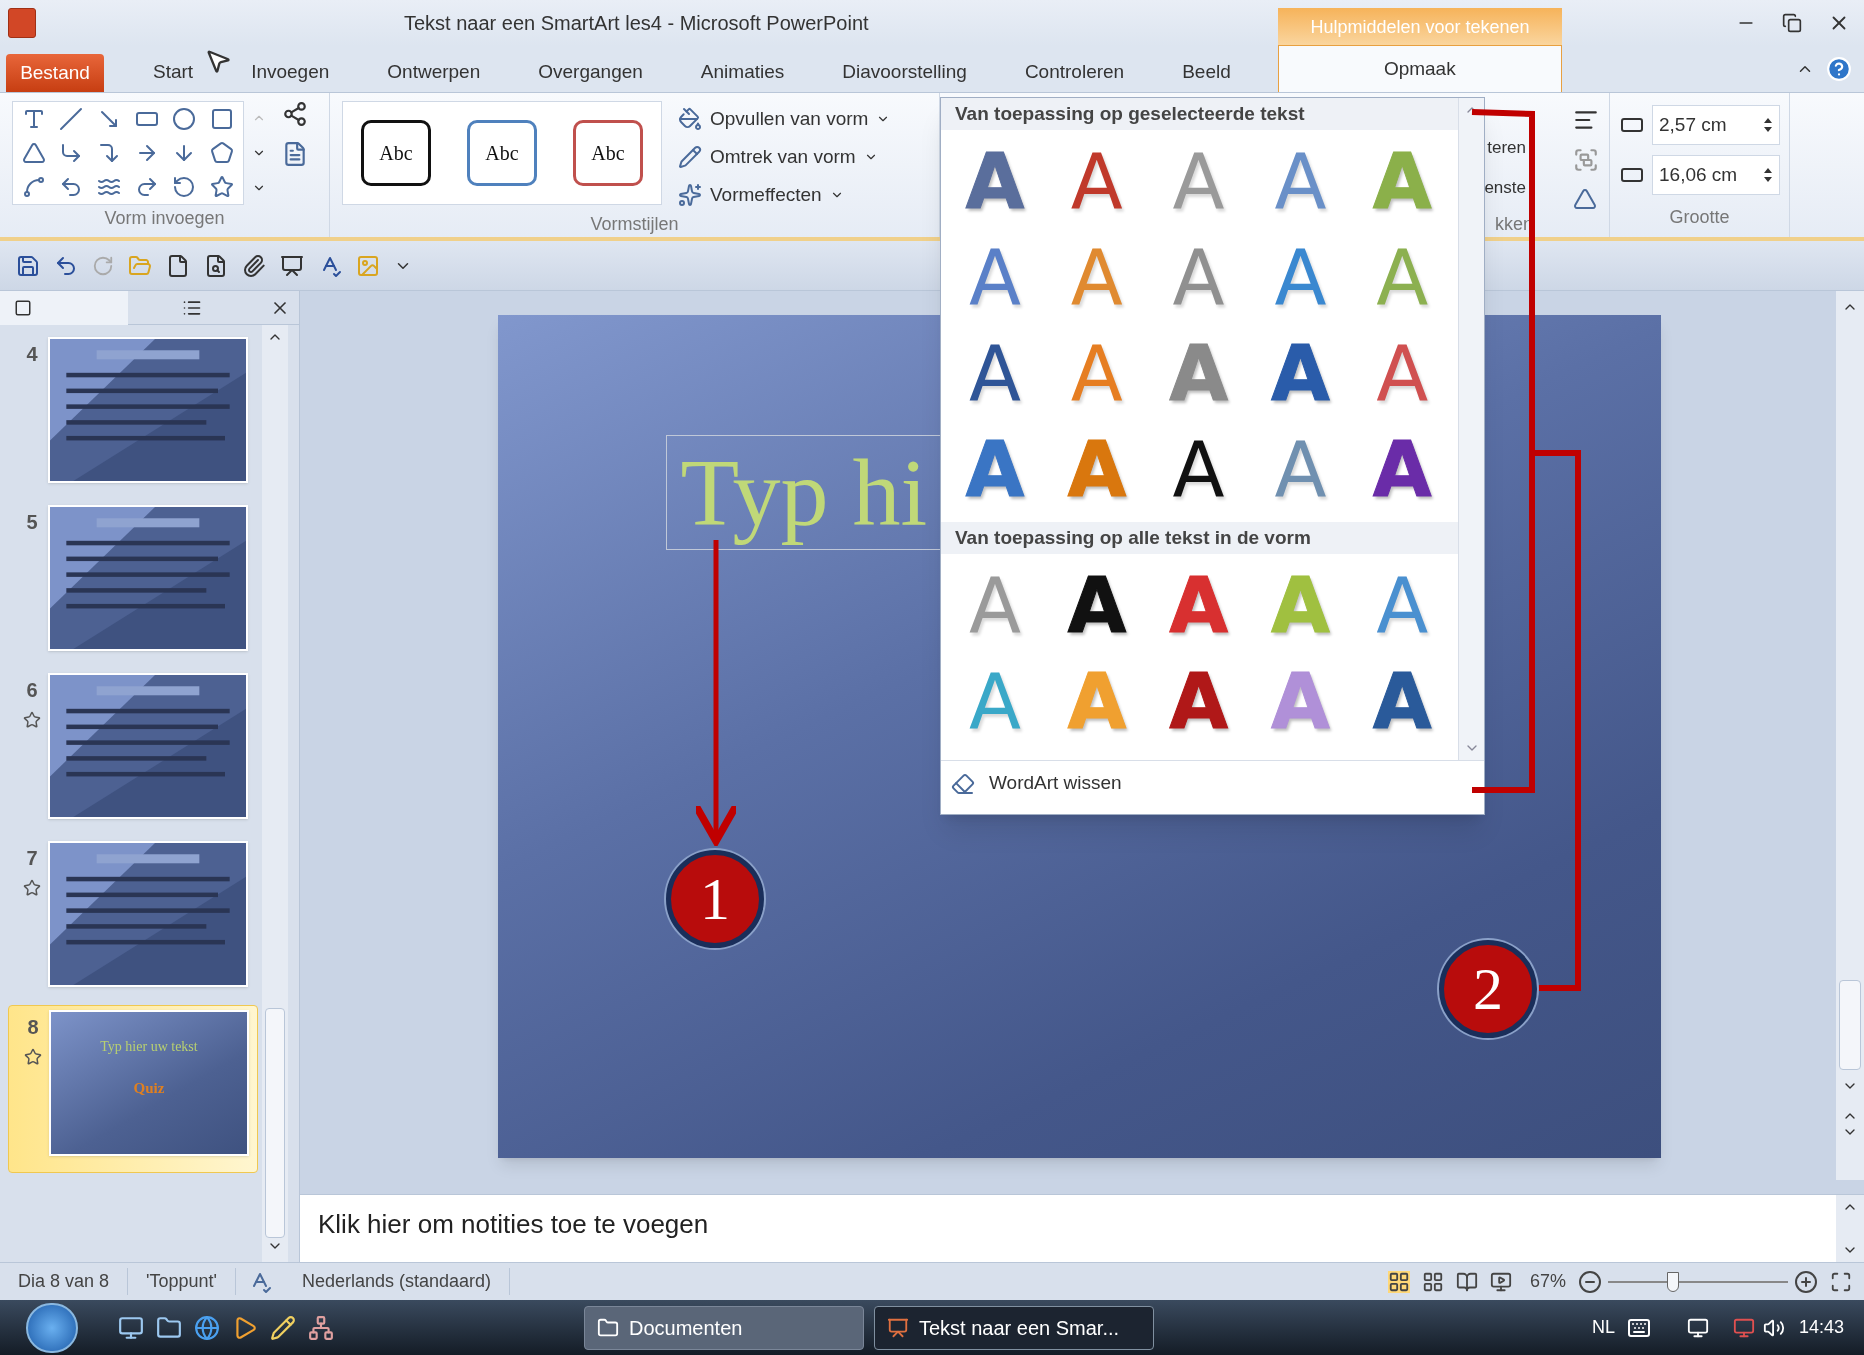  Describe the element at coordinates (182, 1281) in the screenshot. I see `theme-name: 'Toppunt'` at that location.